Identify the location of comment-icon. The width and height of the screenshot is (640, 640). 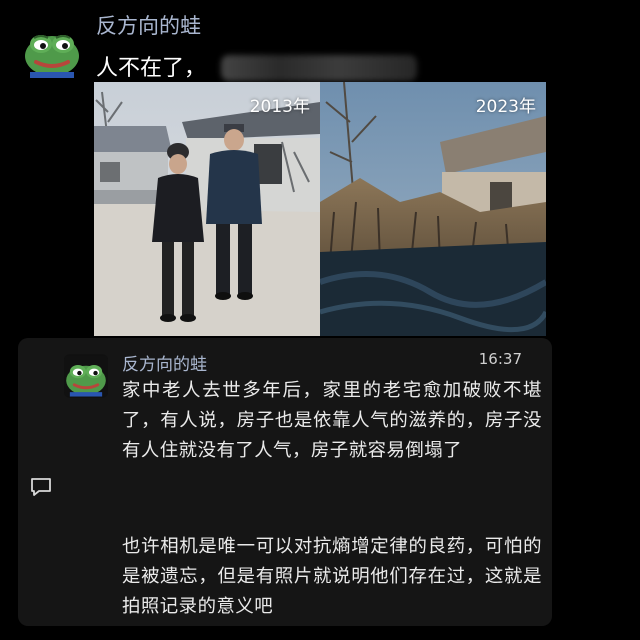
(41, 487).